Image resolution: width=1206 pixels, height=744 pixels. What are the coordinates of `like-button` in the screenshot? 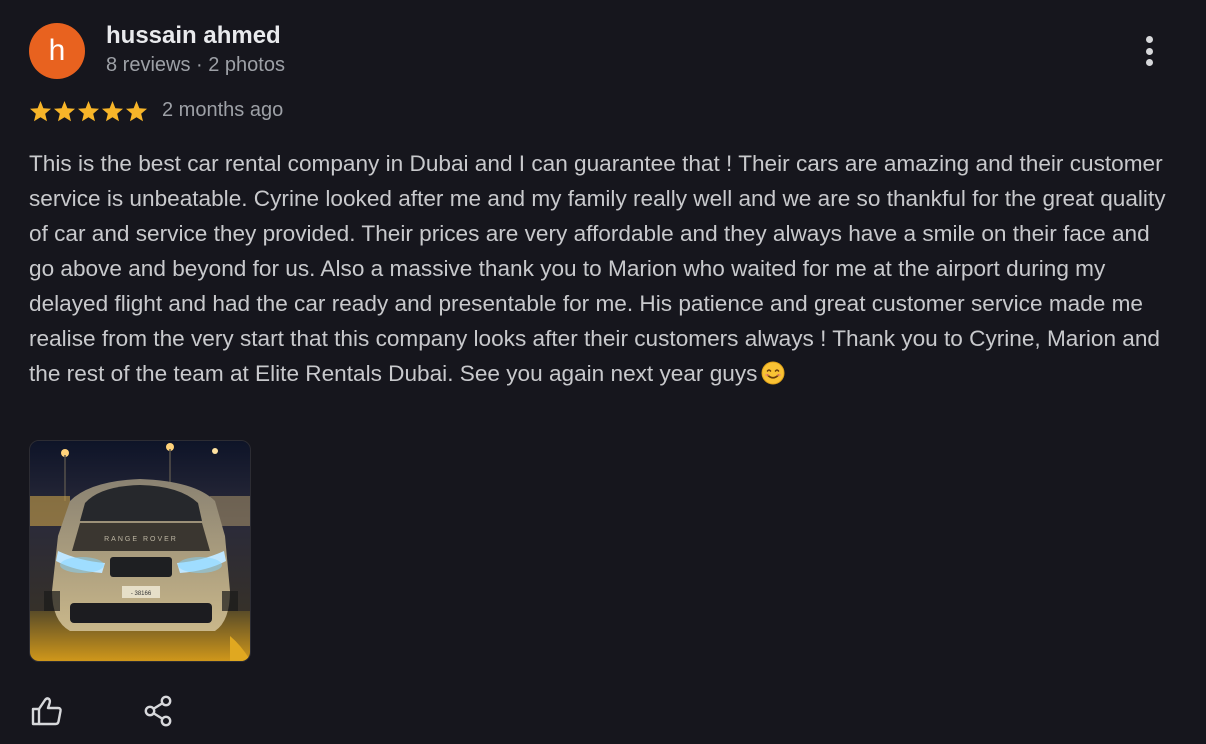 It's located at (47, 711).